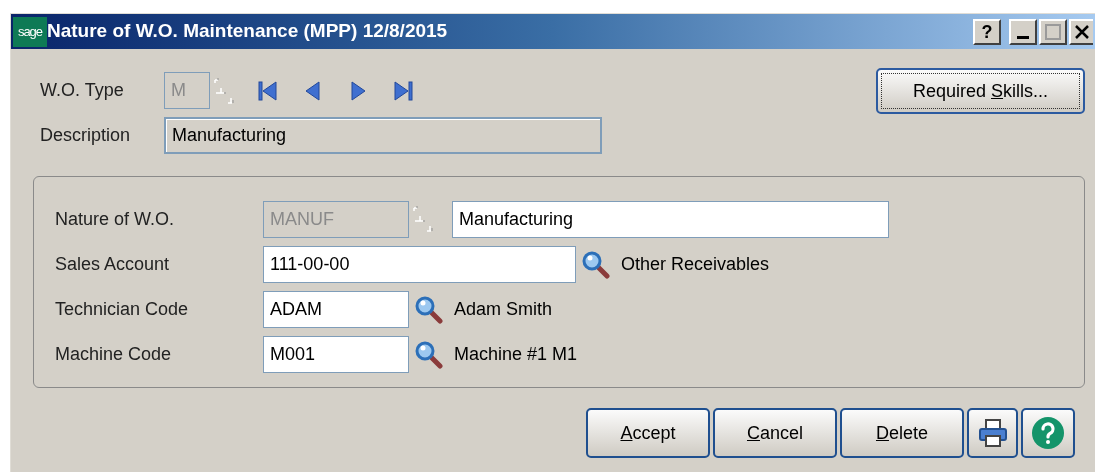 The height and width of the screenshot is (473, 1096). Describe the element at coordinates (247, 31) in the screenshot. I see `window-title: Nature of W.O. Maintenance (MPP) 12/8/2015` at that location.